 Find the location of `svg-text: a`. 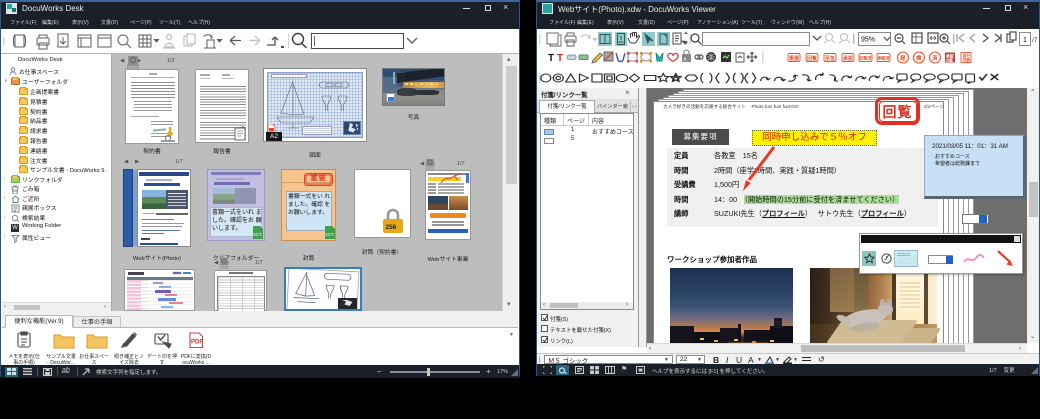

svg-text: a is located at coordinates (685, 60).